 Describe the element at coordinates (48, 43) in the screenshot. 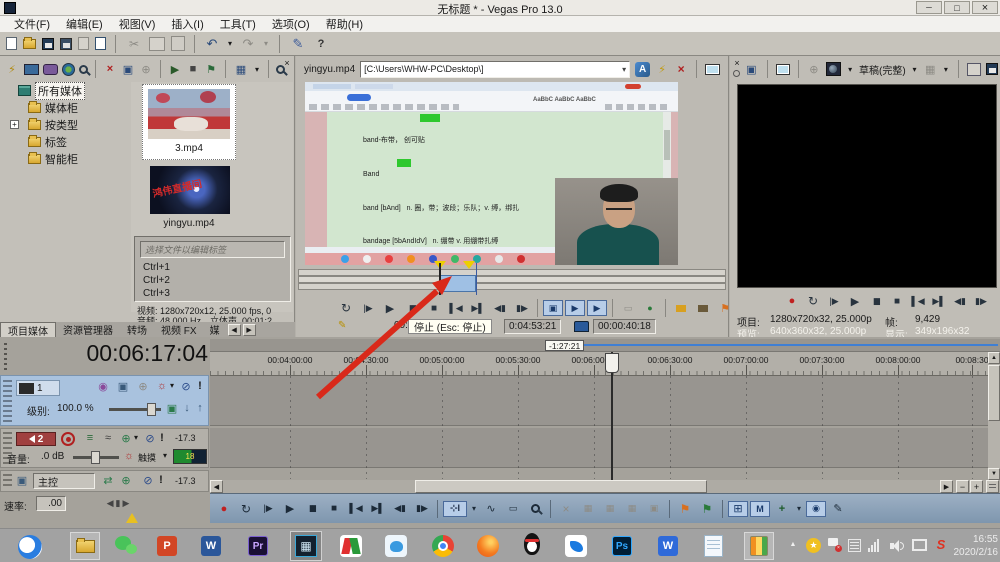

I see `save-project-icon` at that location.